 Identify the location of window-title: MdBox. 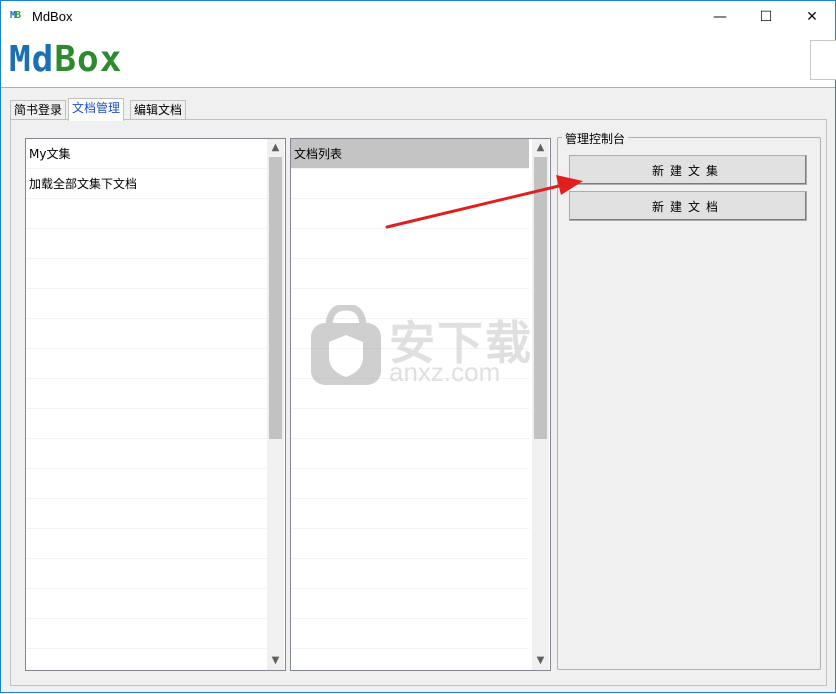
(52, 16).